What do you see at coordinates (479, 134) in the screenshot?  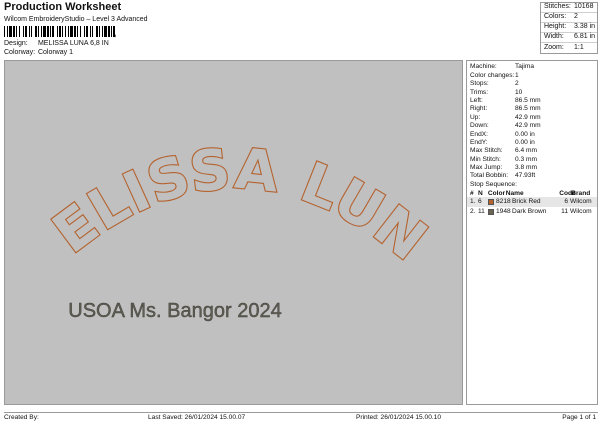 I see `info-label: EndX:` at bounding box center [479, 134].